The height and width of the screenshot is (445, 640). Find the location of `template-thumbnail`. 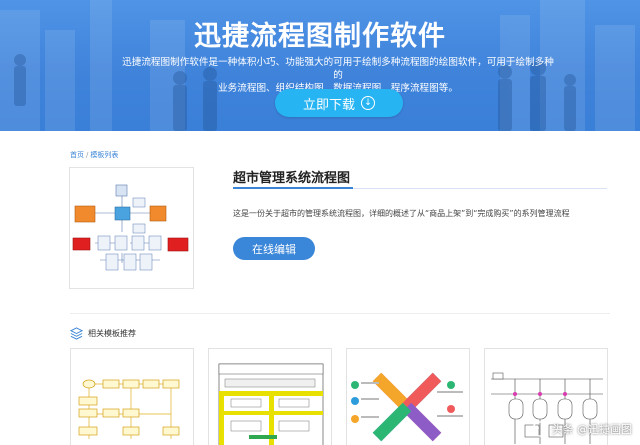

template-thumbnail is located at coordinates (131, 228).